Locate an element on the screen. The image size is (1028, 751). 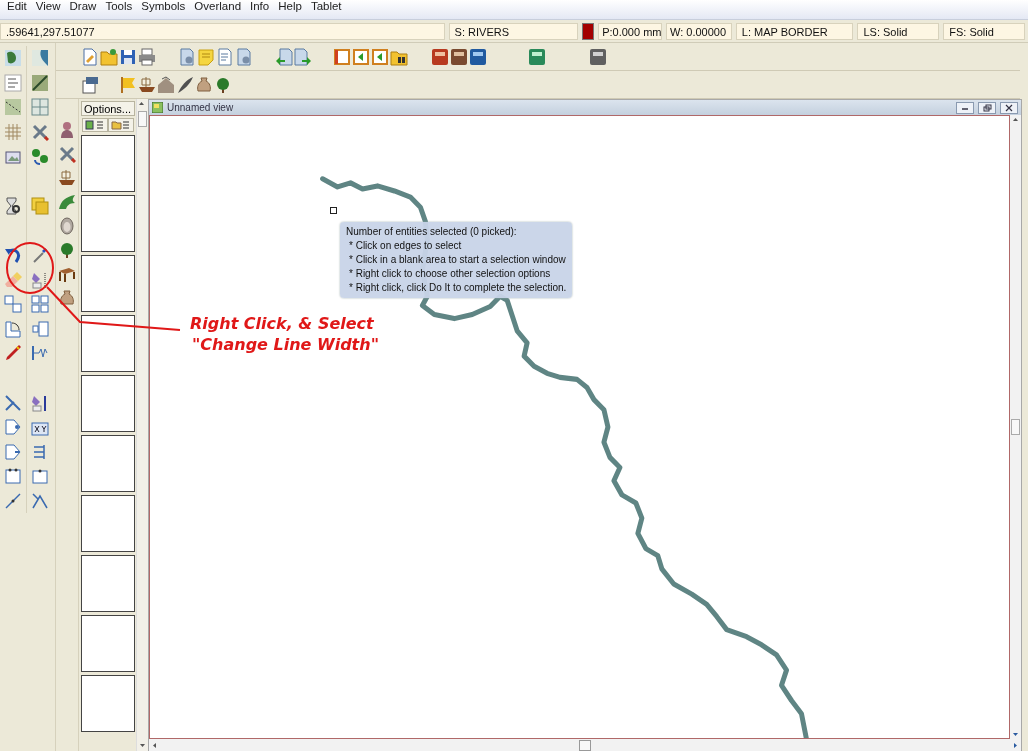
insert-node-icon is located at coordinates (13, 427).